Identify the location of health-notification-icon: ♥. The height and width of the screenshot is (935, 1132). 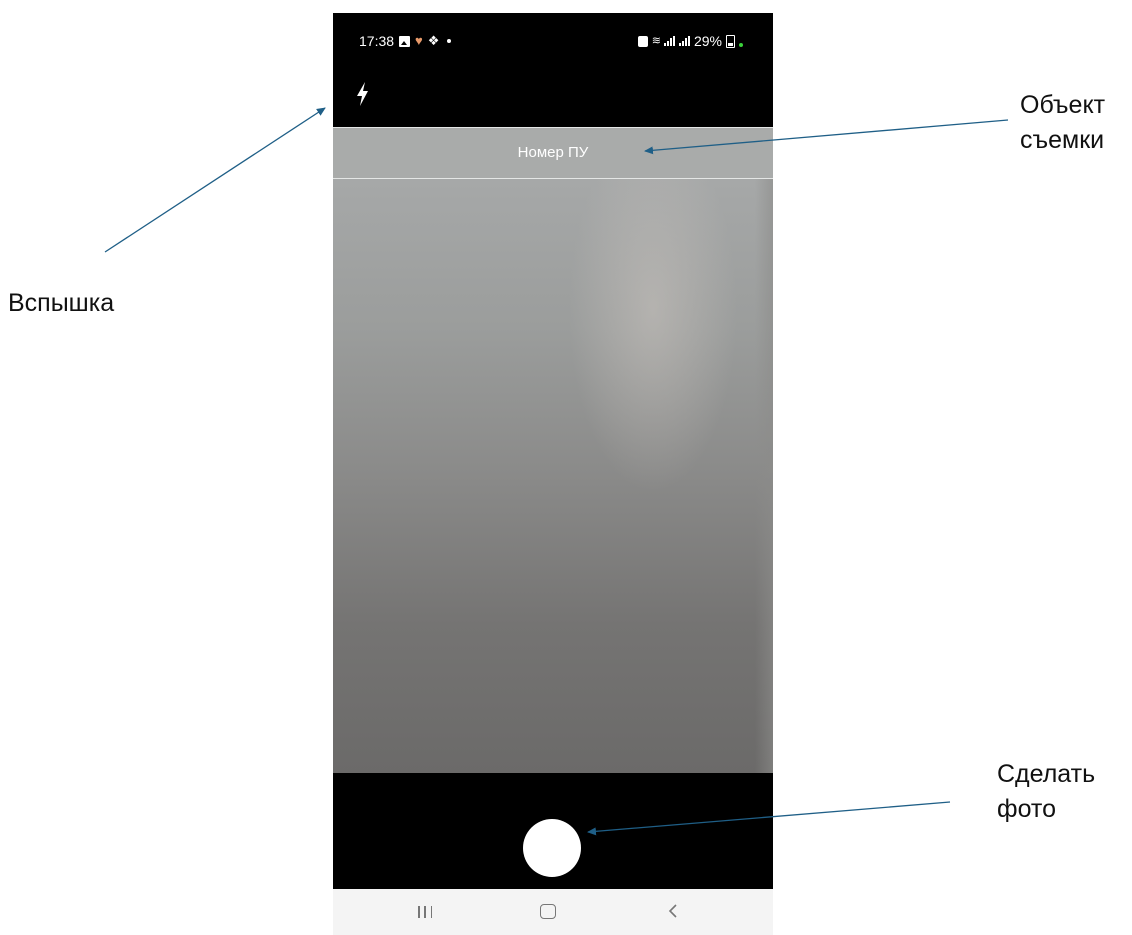
(419, 40).